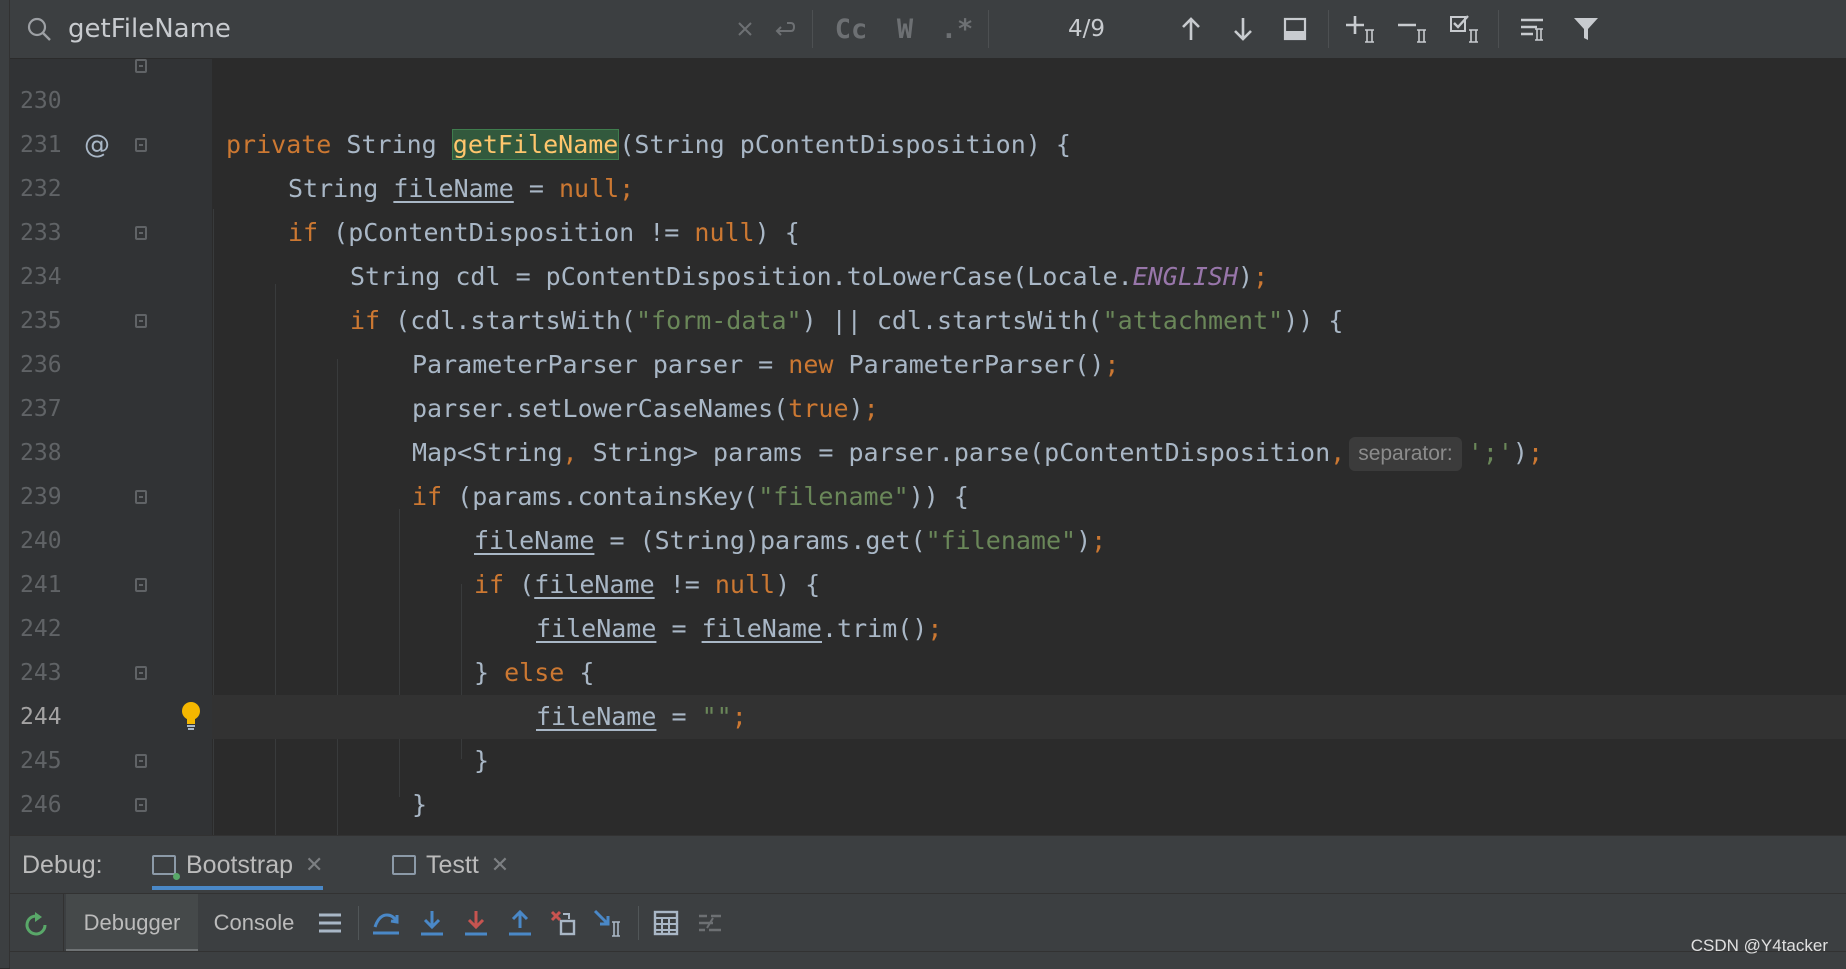  Describe the element at coordinates (41, 101) in the screenshot. I see `line-number: 230` at that location.